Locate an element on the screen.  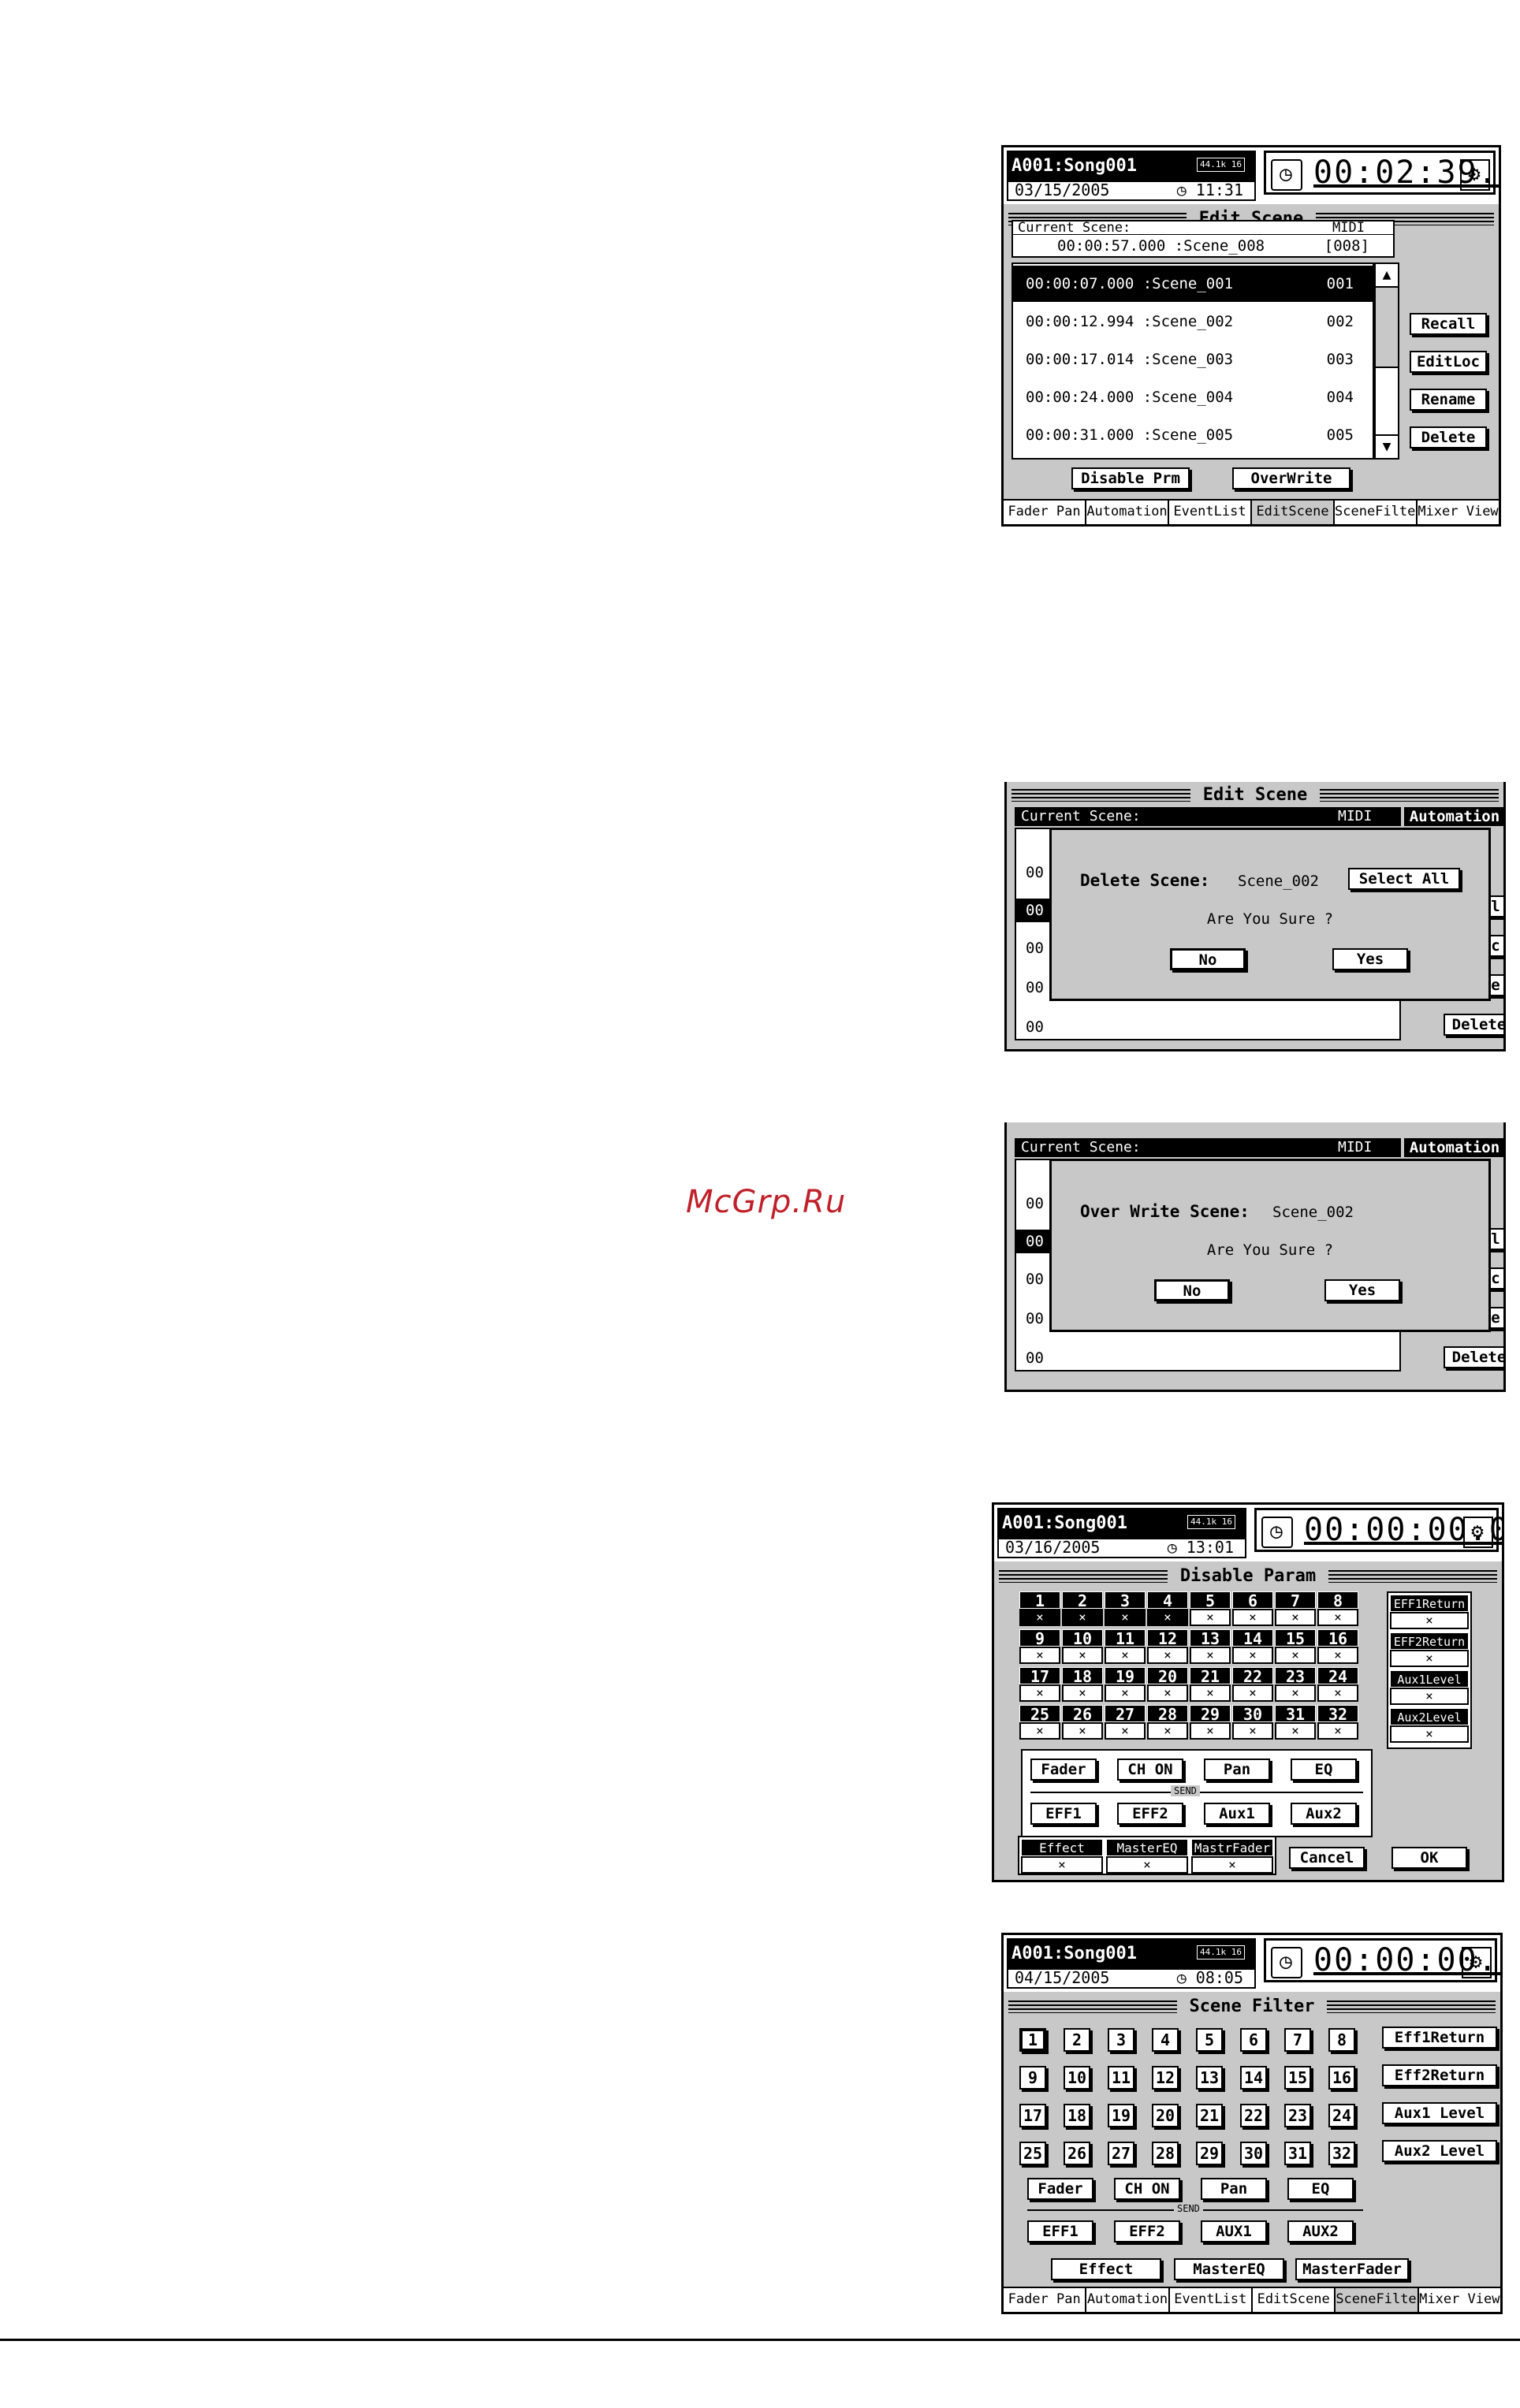
eff1return-button: Eff1Return is located at coordinates (1439, 2038).